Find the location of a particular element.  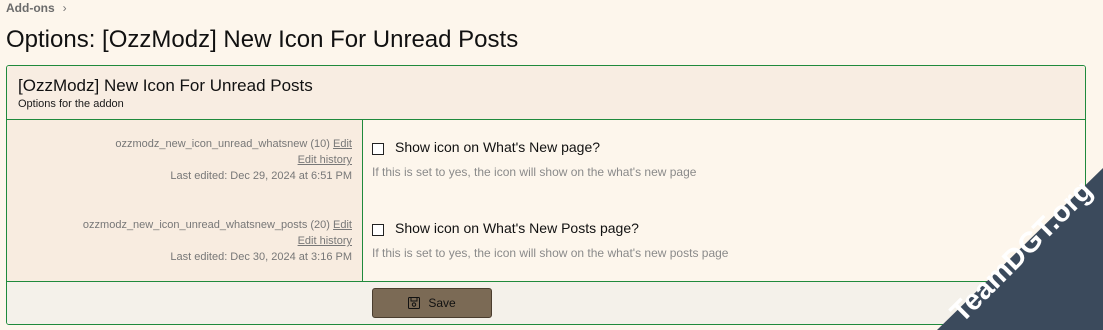

last-edited: Last edited: Dec 30, 2024 at 3:16 PM is located at coordinates (261, 257).